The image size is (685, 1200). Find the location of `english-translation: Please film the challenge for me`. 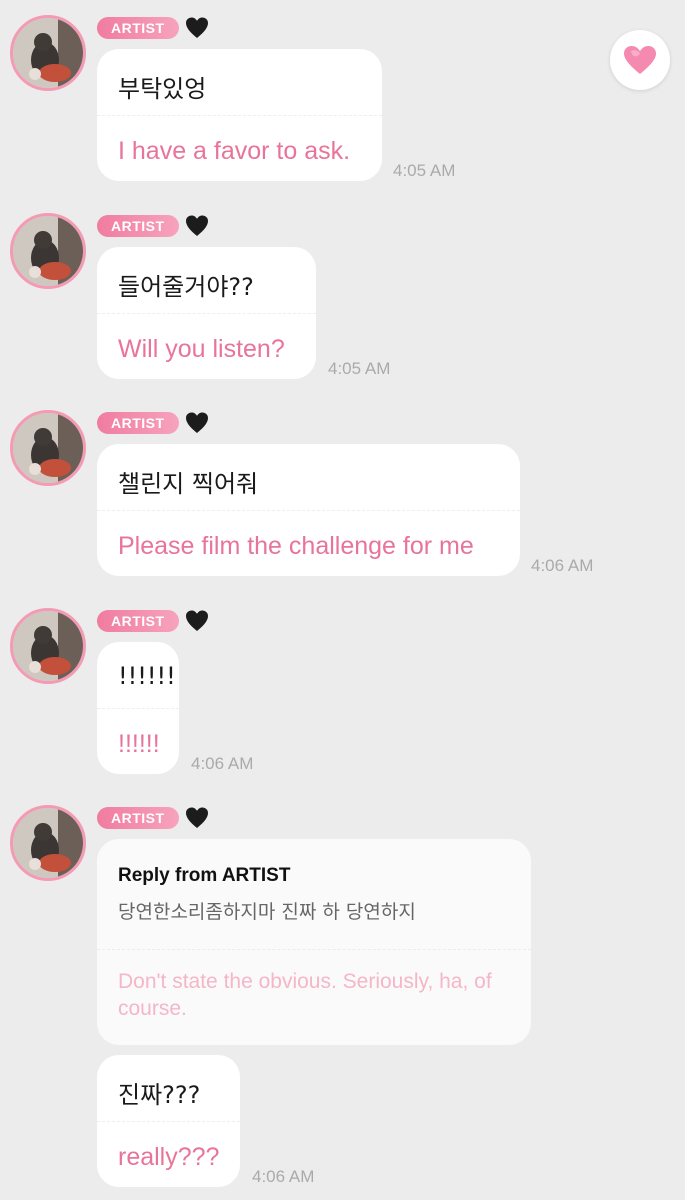

english-translation: Please film the challenge for me is located at coordinates (296, 546).